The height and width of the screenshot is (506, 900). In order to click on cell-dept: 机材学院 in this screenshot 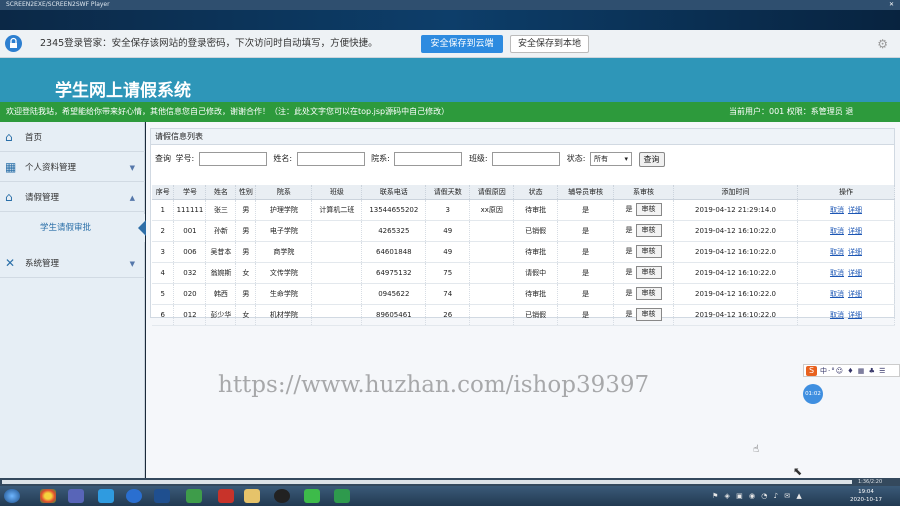, I will do `click(284, 315)`.